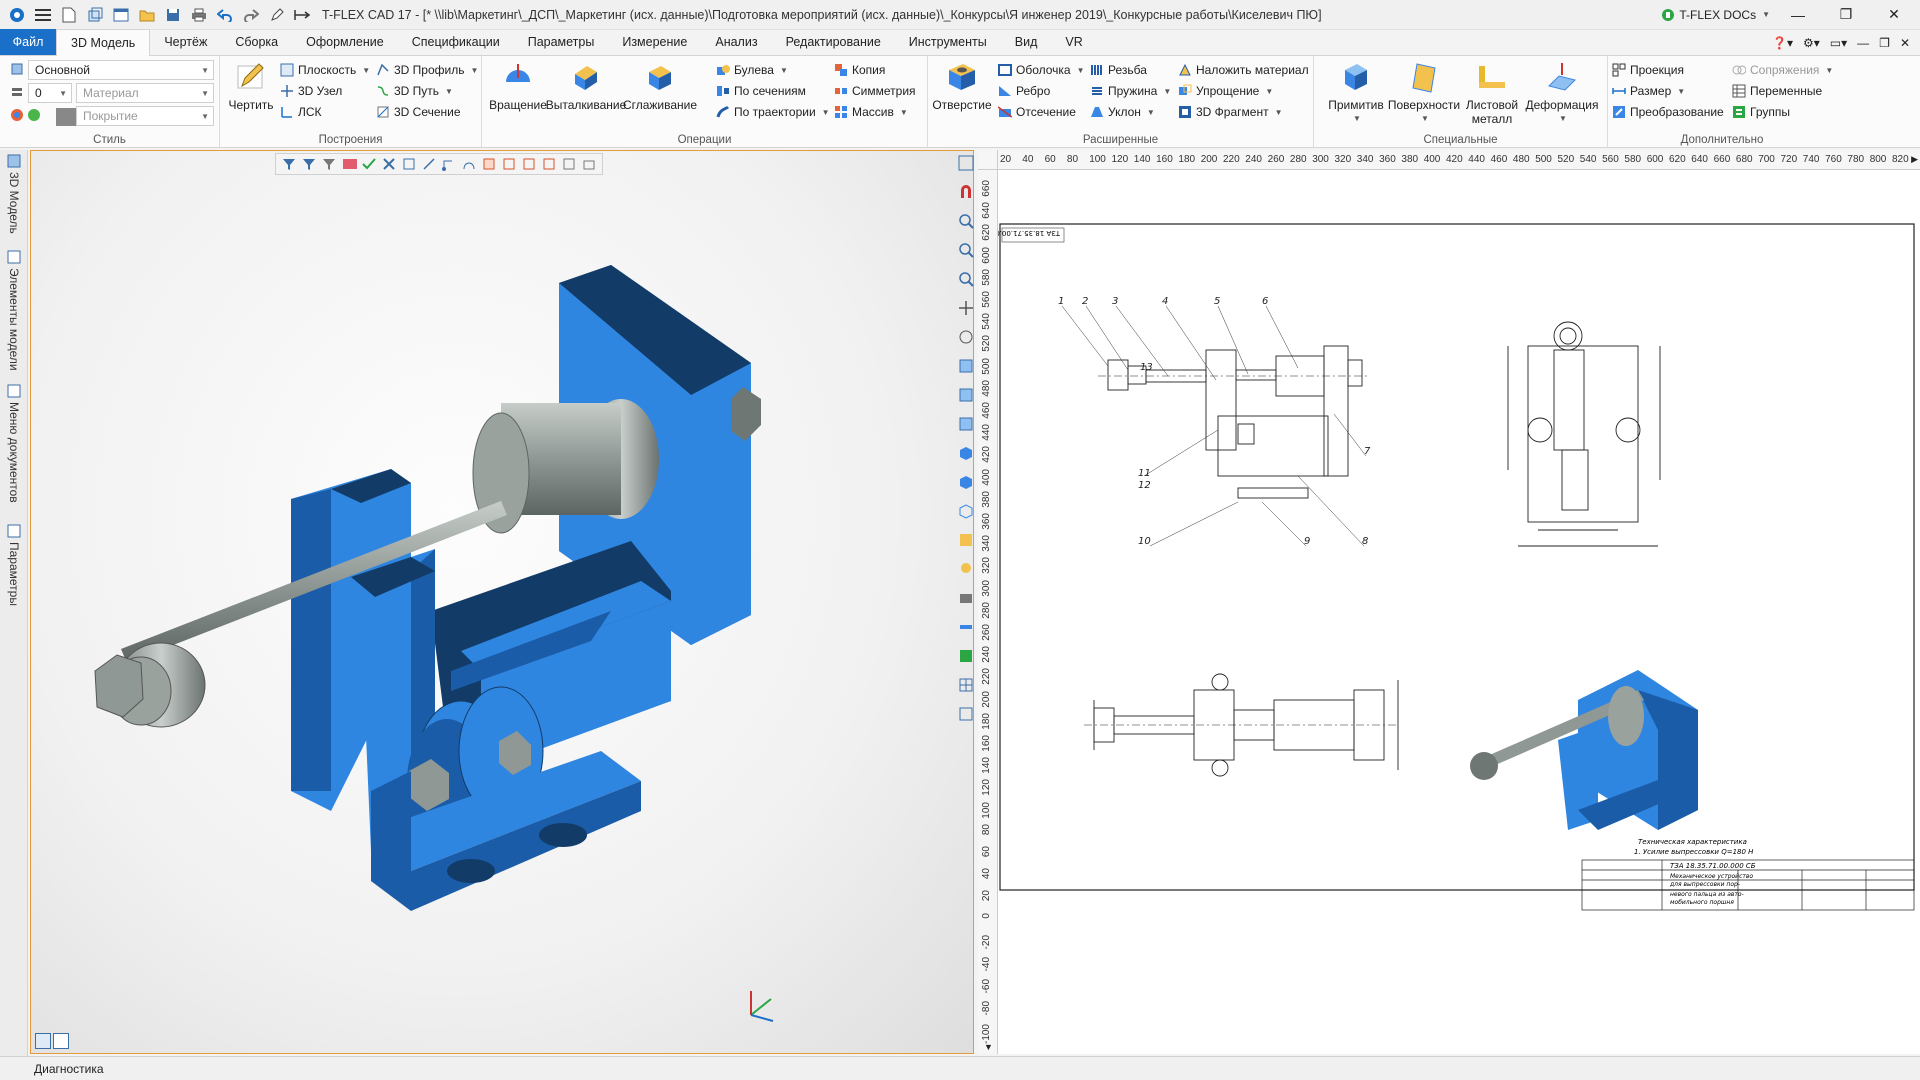  What do you see at coordinates (1230, 112) in the screenshot?
I see `3d-fragment-button: 3D Фрагмент ▼` at bounding box center [1230, 112].